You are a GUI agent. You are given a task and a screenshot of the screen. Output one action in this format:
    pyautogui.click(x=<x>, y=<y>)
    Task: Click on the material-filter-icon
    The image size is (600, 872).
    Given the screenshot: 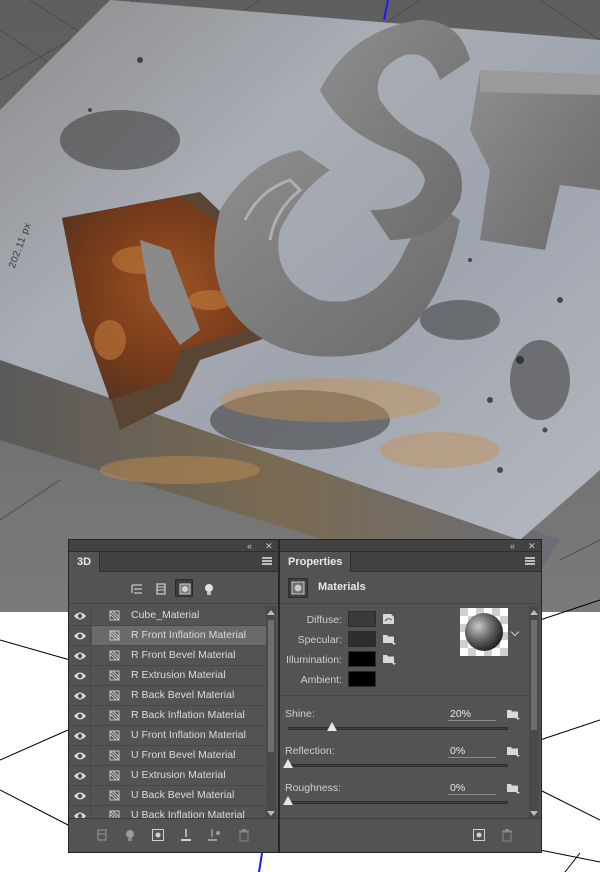 What is the action you would take?
    pyautogui.click(x=184, y=588)
    